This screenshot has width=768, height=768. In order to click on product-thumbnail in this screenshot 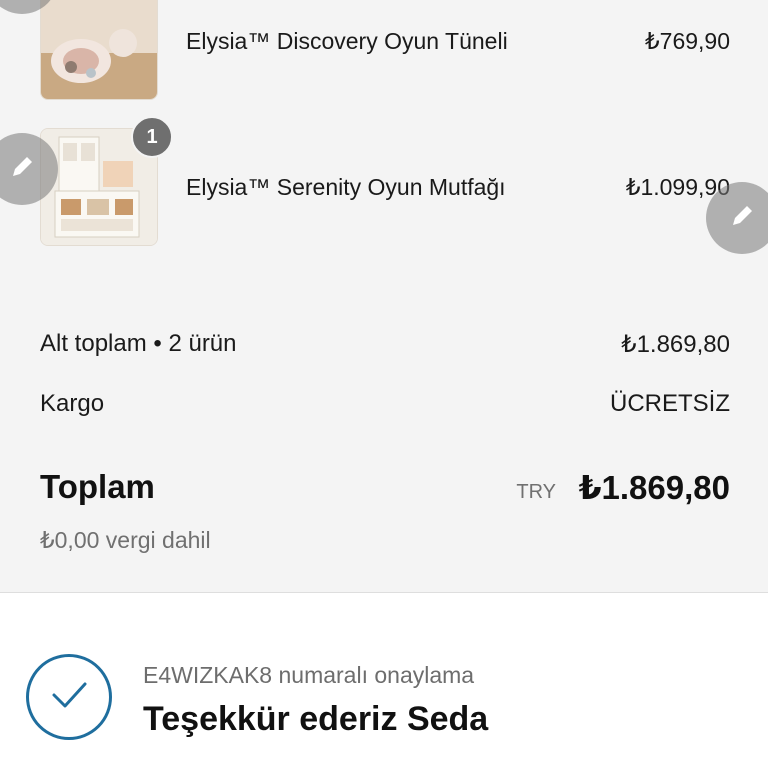, I will do `click(99, 50)`.